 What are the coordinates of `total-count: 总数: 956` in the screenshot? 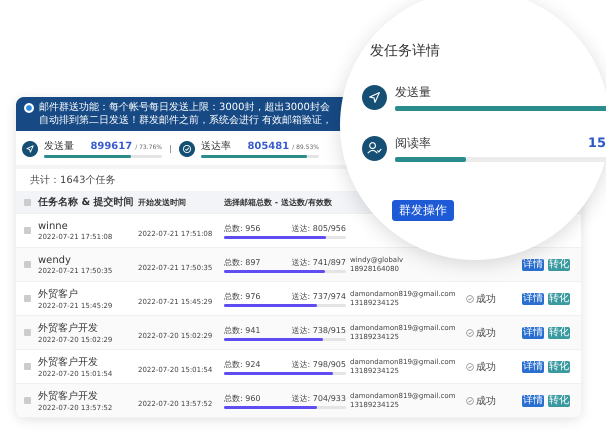 It's located at (242, 228).